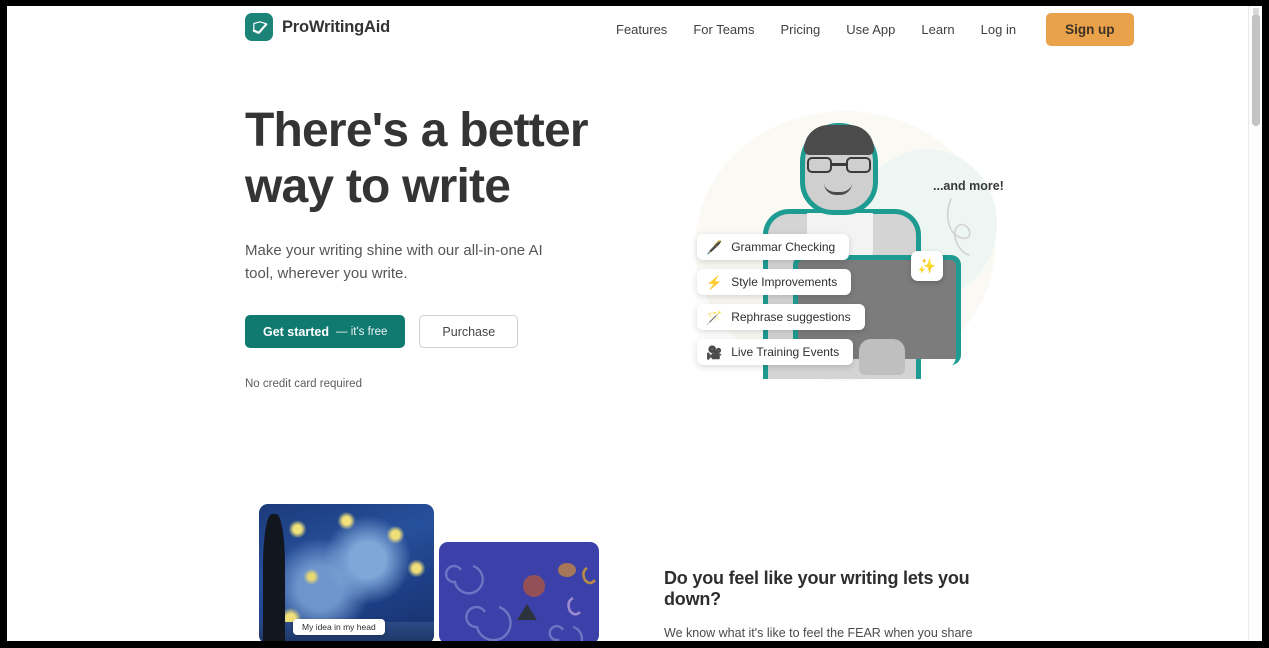  Describe the element at coordinates (339, 627) in the screenshot. I see `image-caption: My idea in my head` at that location.